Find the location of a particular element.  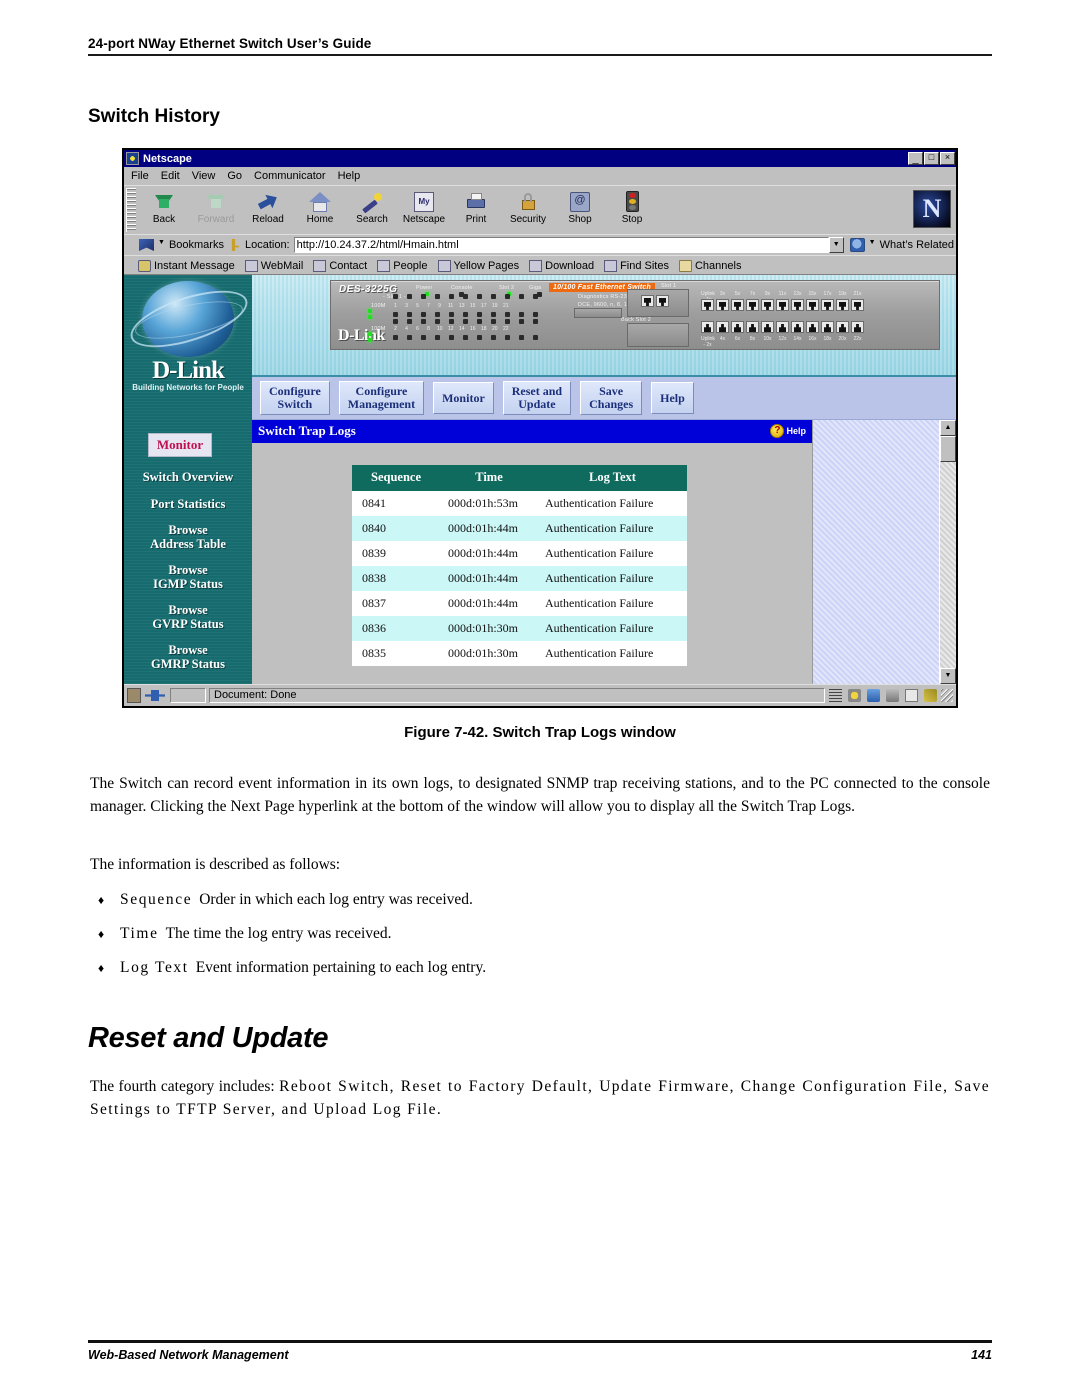

toolbar-button-print: Print is located at coordinates (476, 207).